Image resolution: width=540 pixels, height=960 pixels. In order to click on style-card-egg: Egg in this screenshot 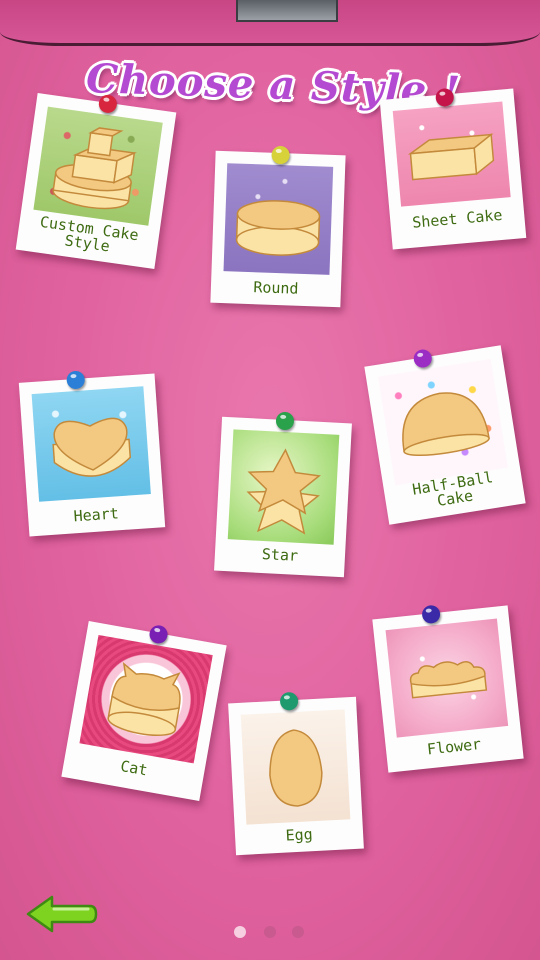, I will do `click(296, 773)`.